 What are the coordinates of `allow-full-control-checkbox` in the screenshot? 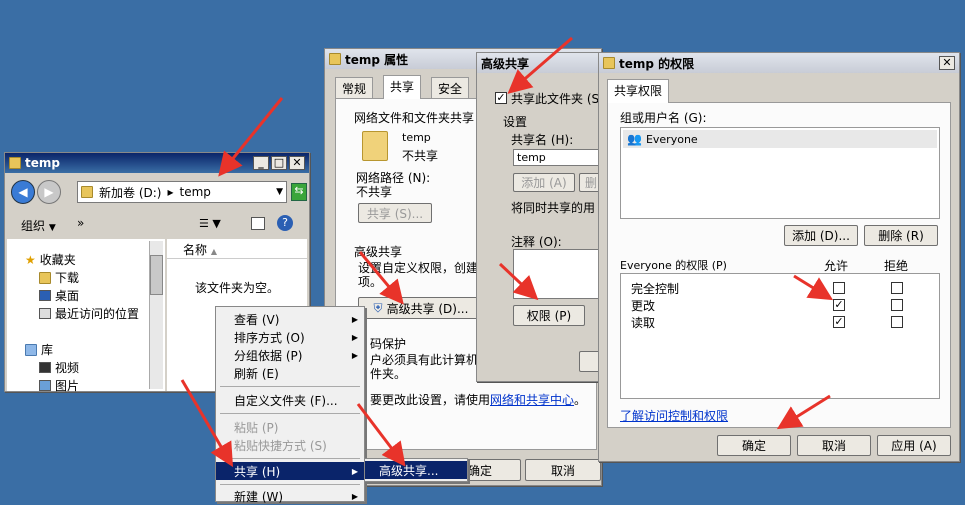 It's located at (839, 288).